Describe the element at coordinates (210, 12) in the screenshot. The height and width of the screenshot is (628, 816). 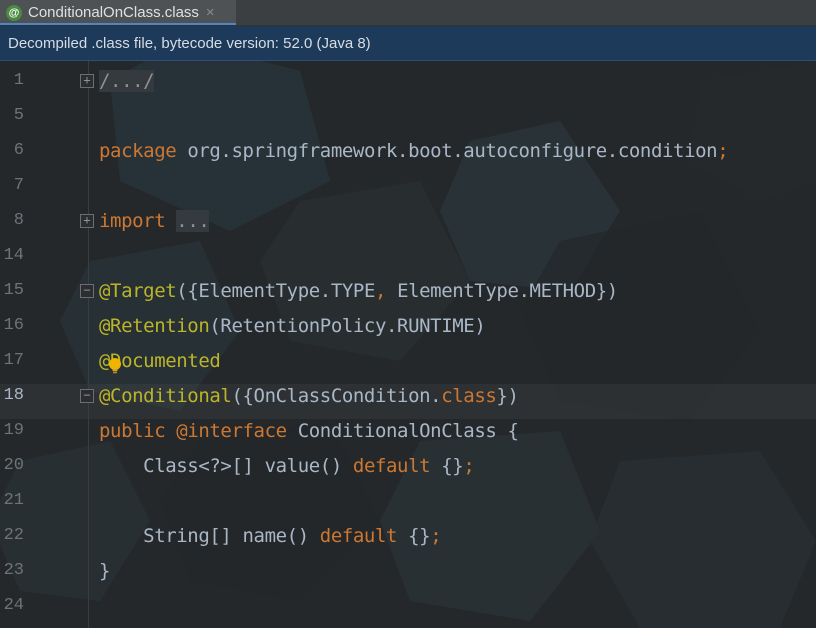
I see `close-icon: ×` at that location.